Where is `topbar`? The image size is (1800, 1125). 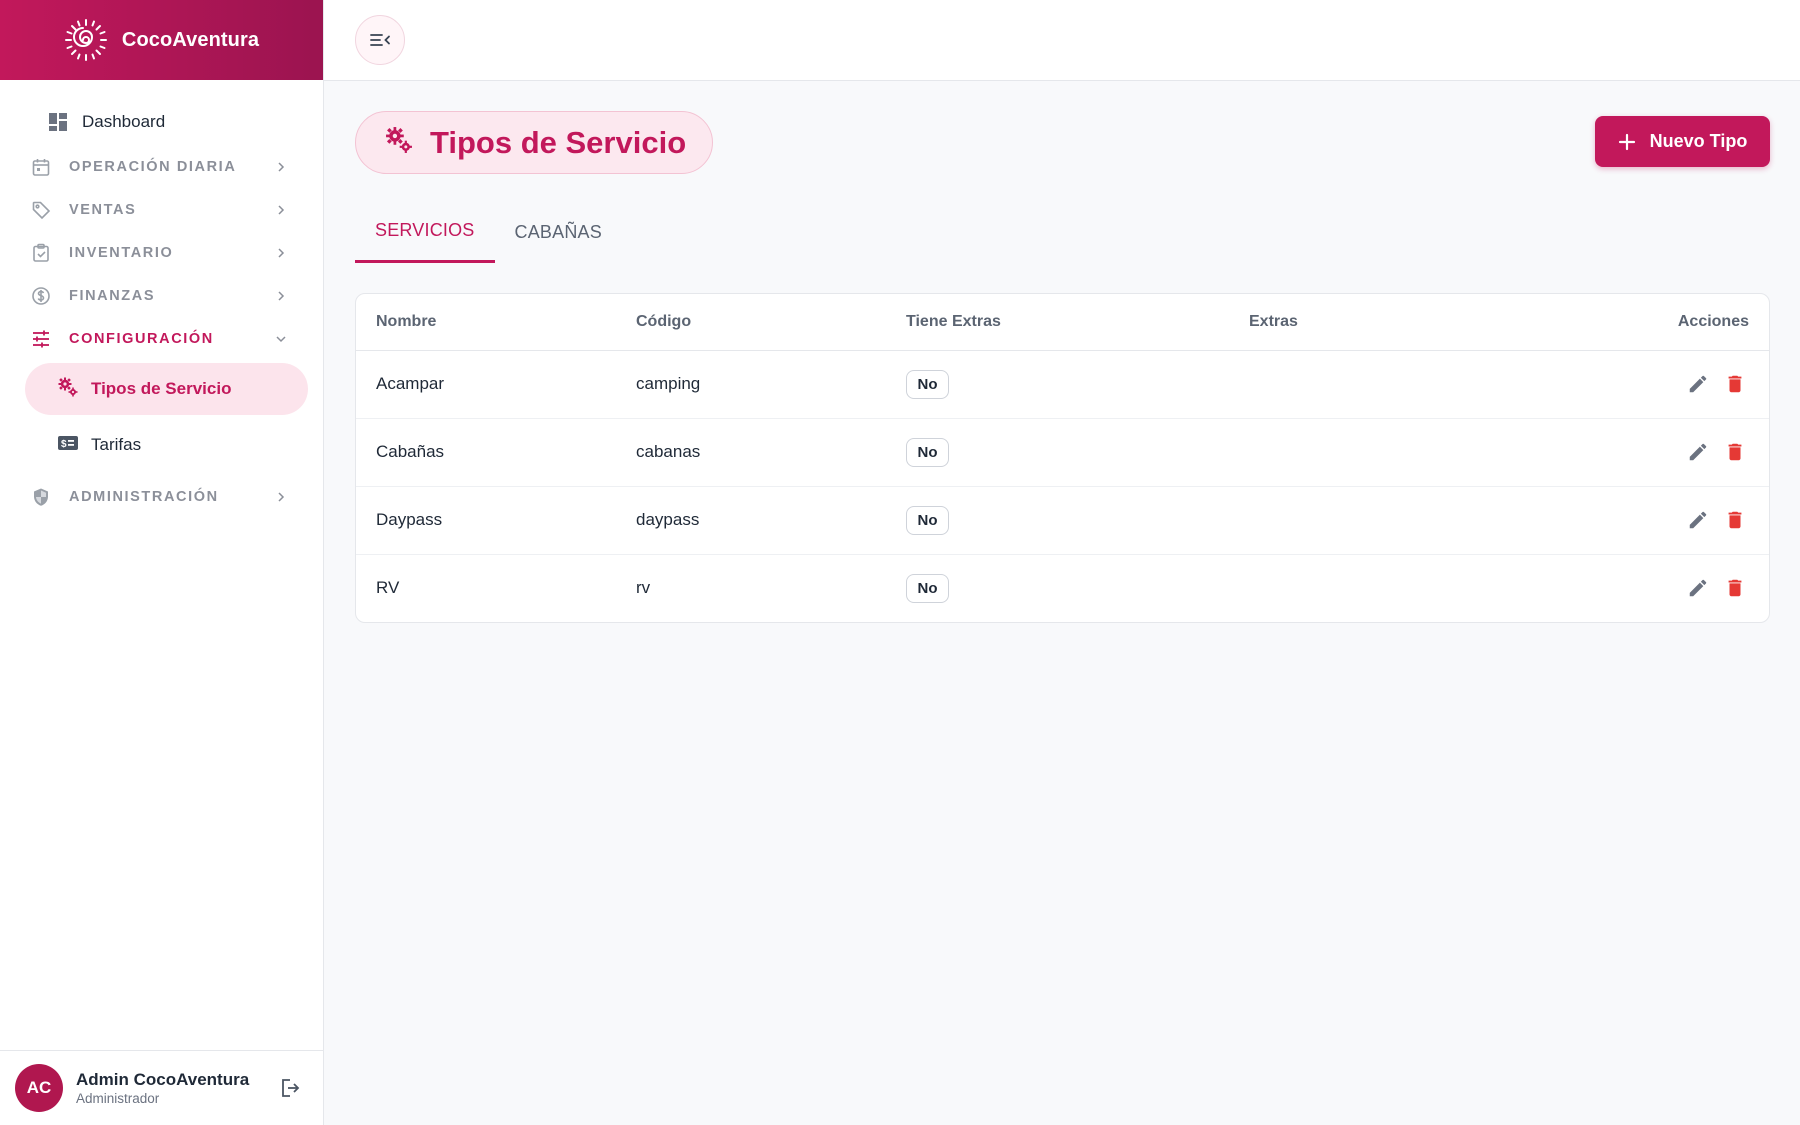
topbar is located at coordinates (1062, 40).